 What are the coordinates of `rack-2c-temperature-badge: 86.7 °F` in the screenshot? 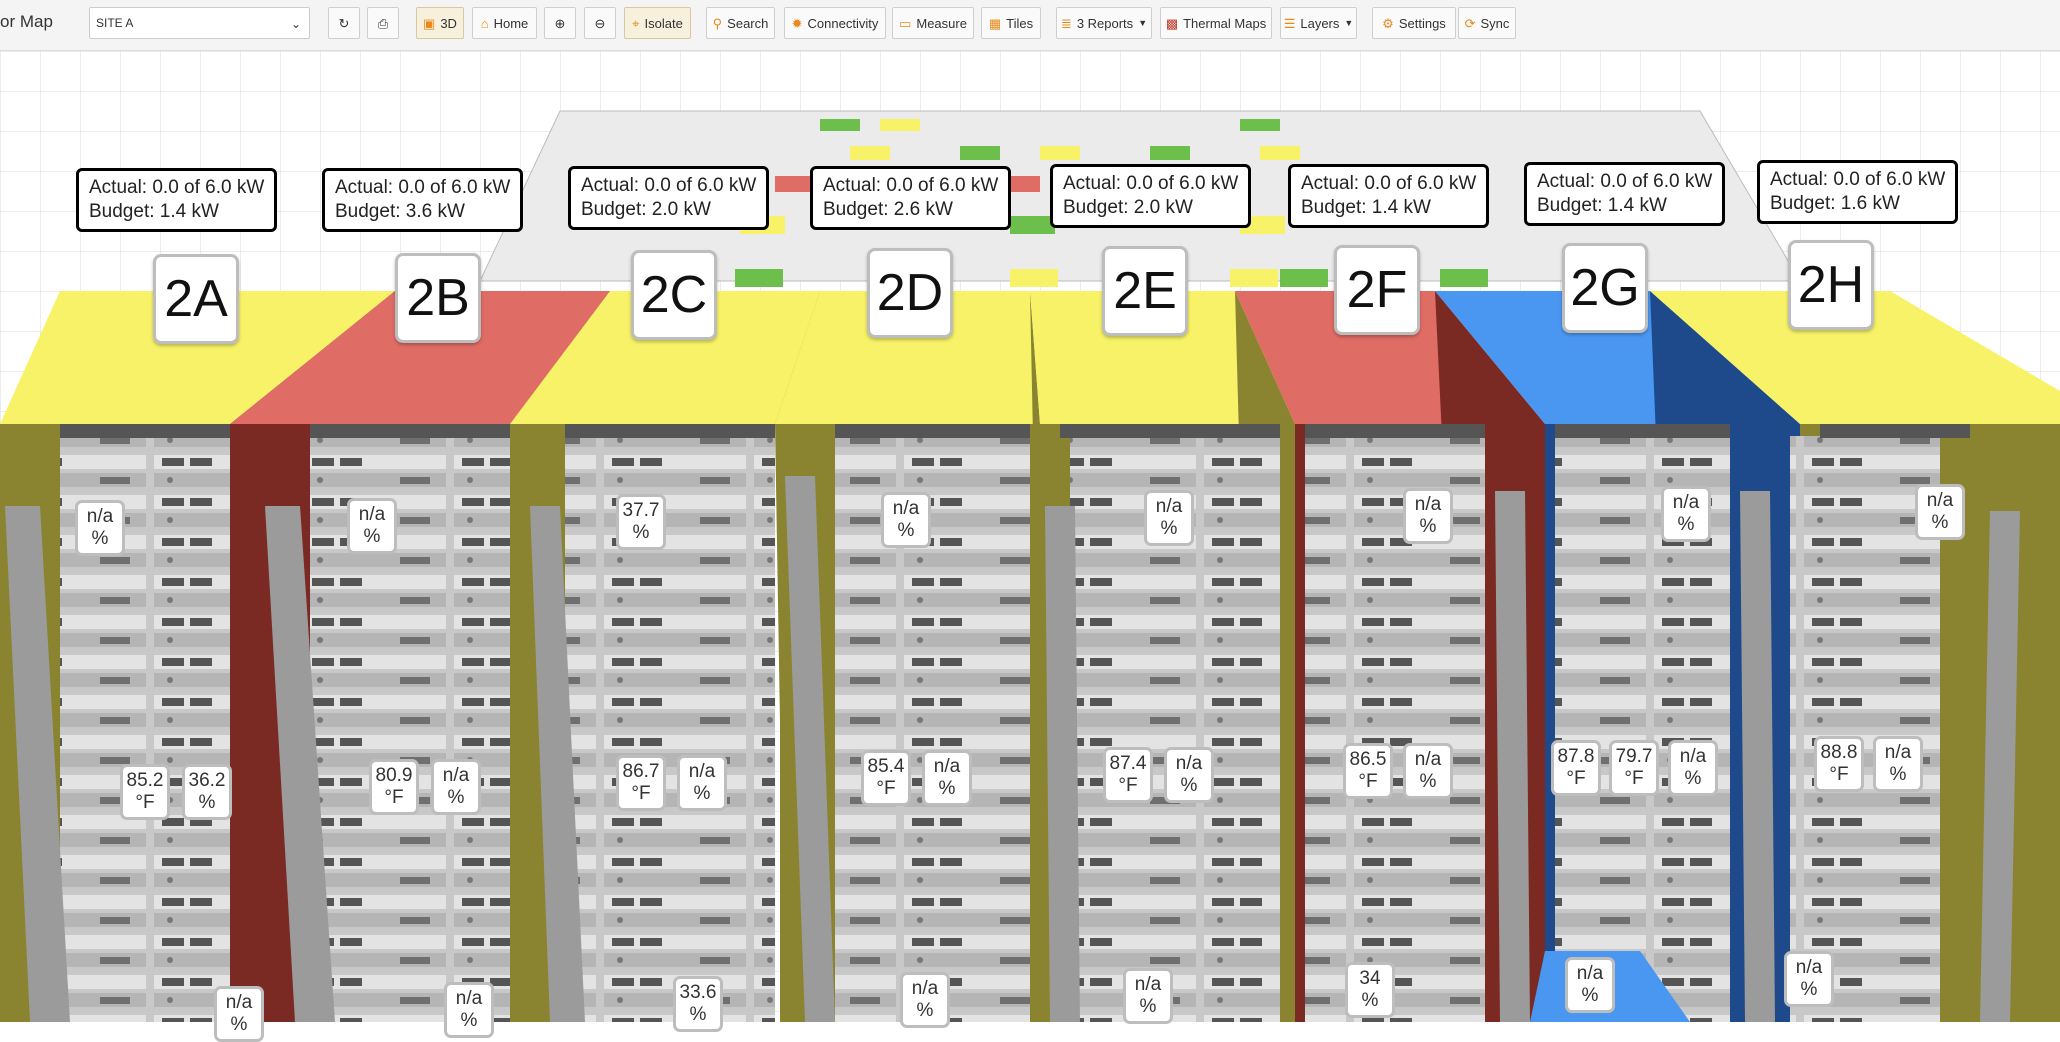 It's located at (641, 783).